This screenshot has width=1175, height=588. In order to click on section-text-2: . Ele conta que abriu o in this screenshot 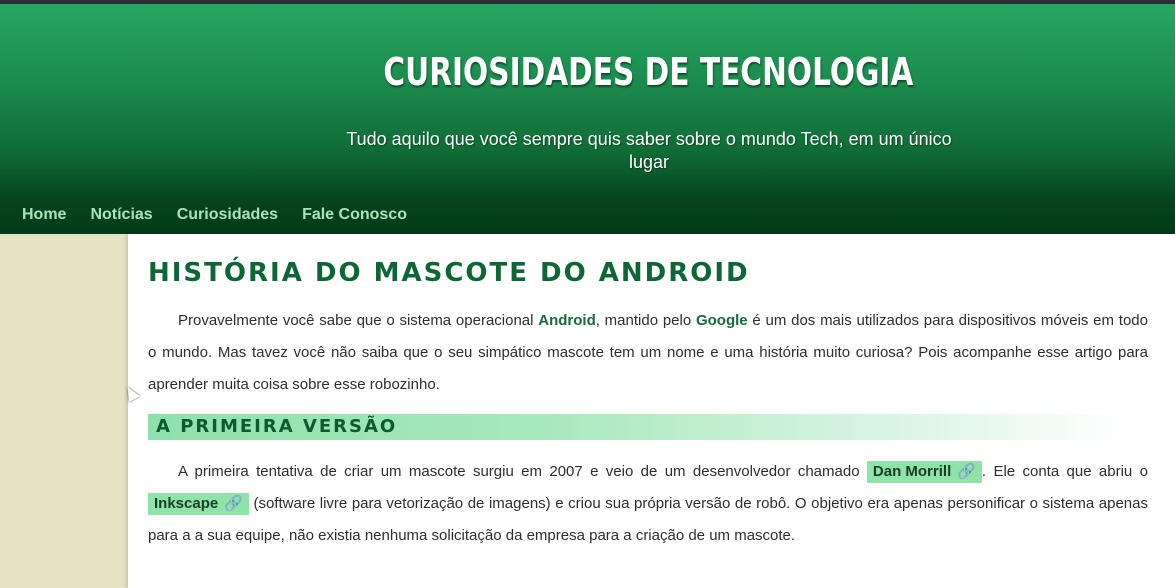, I will do `click(1064, 471)`.